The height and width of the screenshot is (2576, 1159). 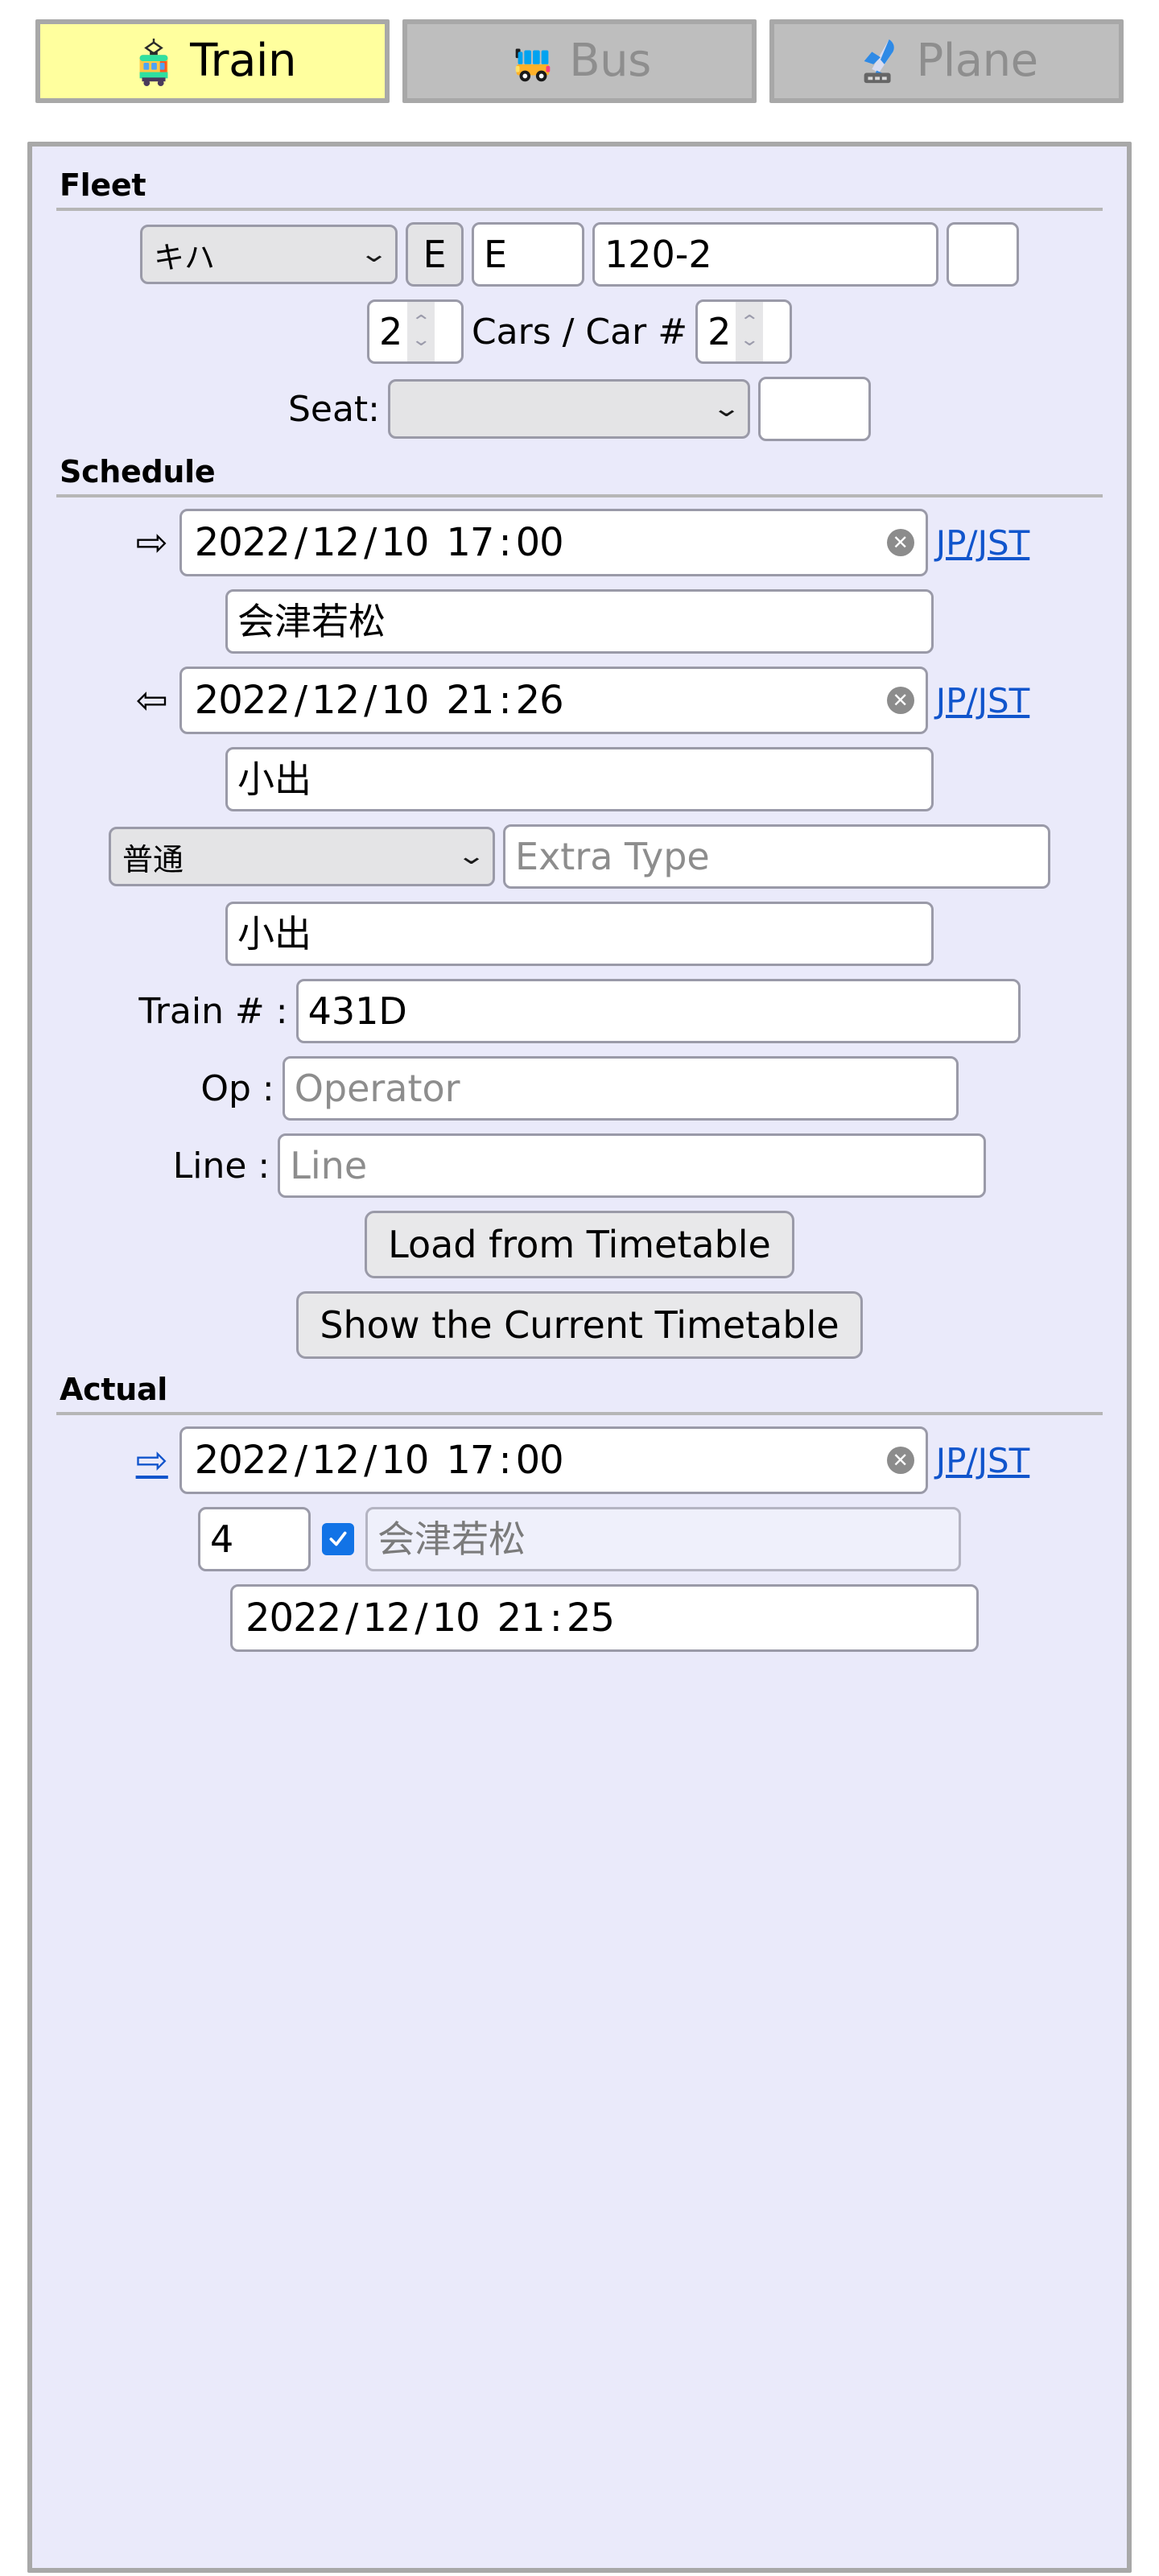 I want to click on transport-mode-tabs: Train Bus Plane, so click(x=579, y=61).